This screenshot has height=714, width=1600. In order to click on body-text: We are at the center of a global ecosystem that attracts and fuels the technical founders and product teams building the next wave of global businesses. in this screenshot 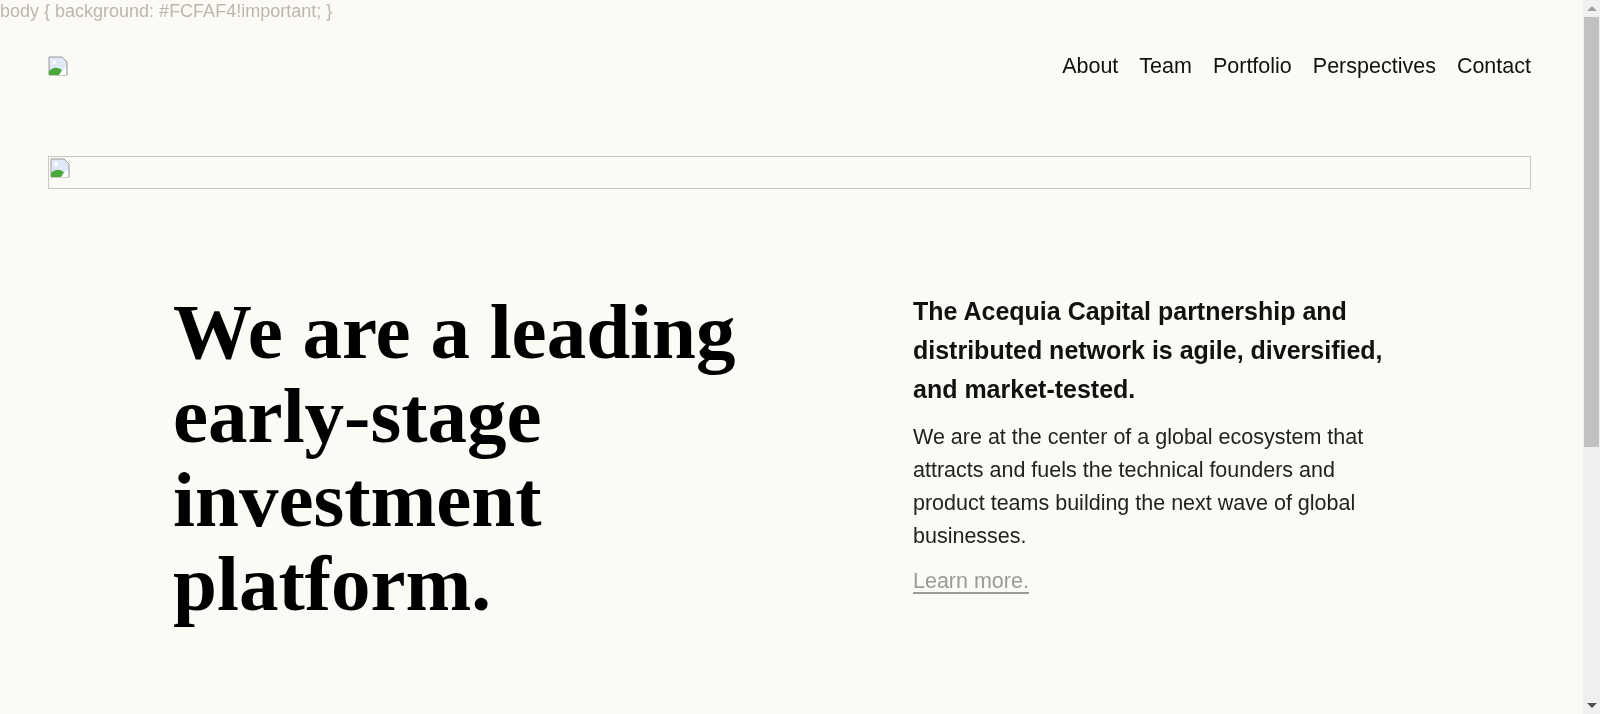, I will do `click(1139, 487)`.